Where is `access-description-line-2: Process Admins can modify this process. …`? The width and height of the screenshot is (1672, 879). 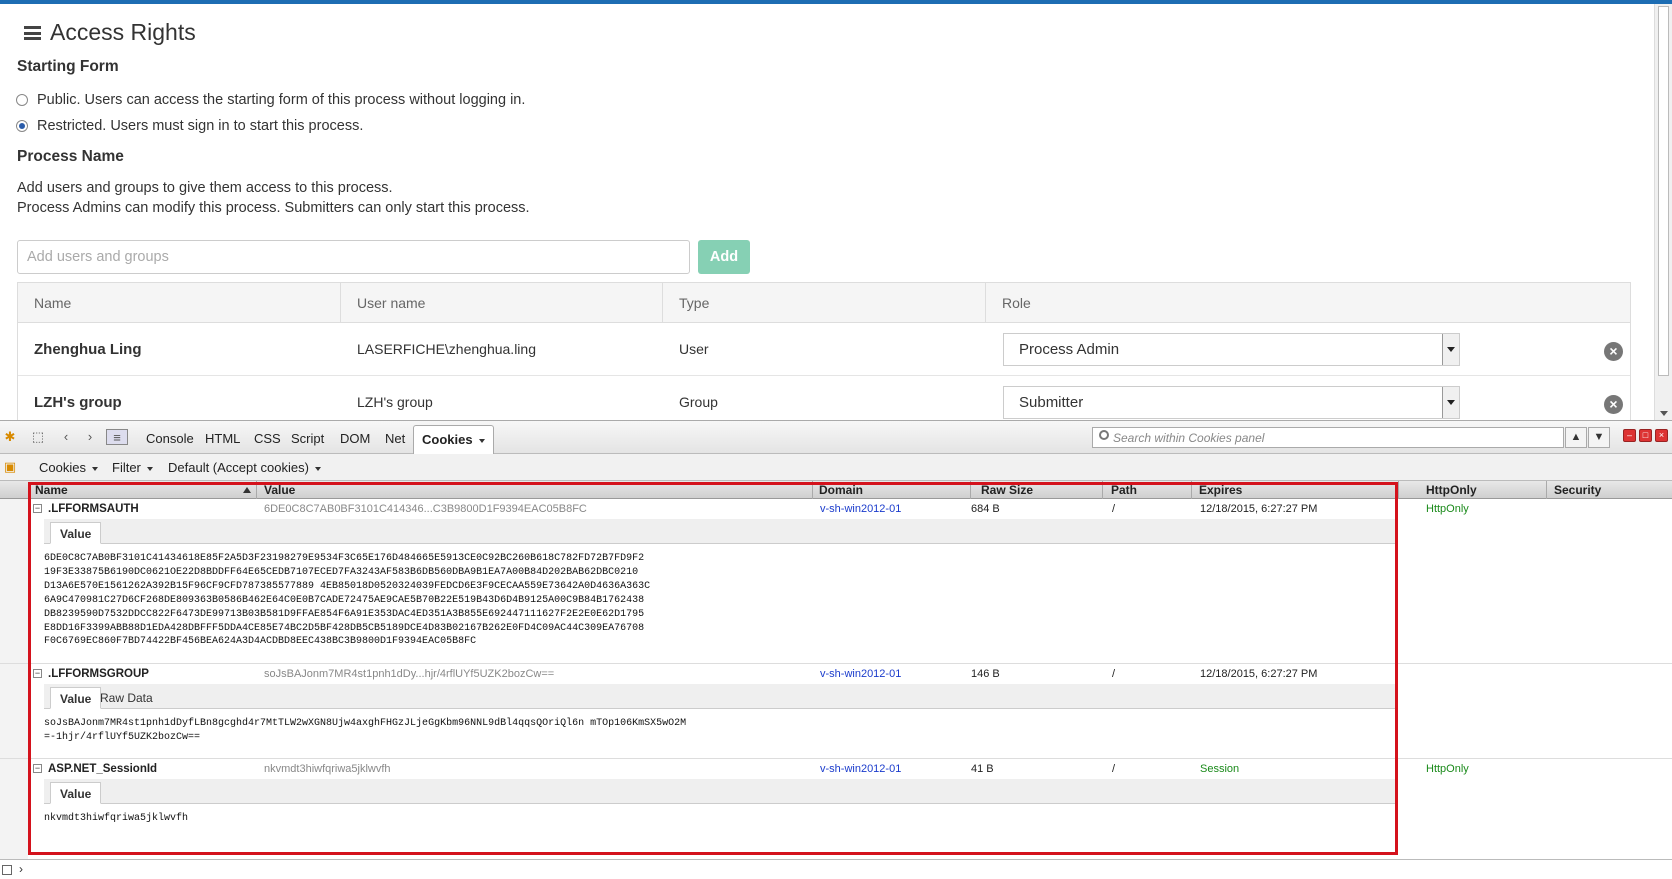
access-description-line-2: Process Admins can modify this process. … is located at coordinates (273, 208).